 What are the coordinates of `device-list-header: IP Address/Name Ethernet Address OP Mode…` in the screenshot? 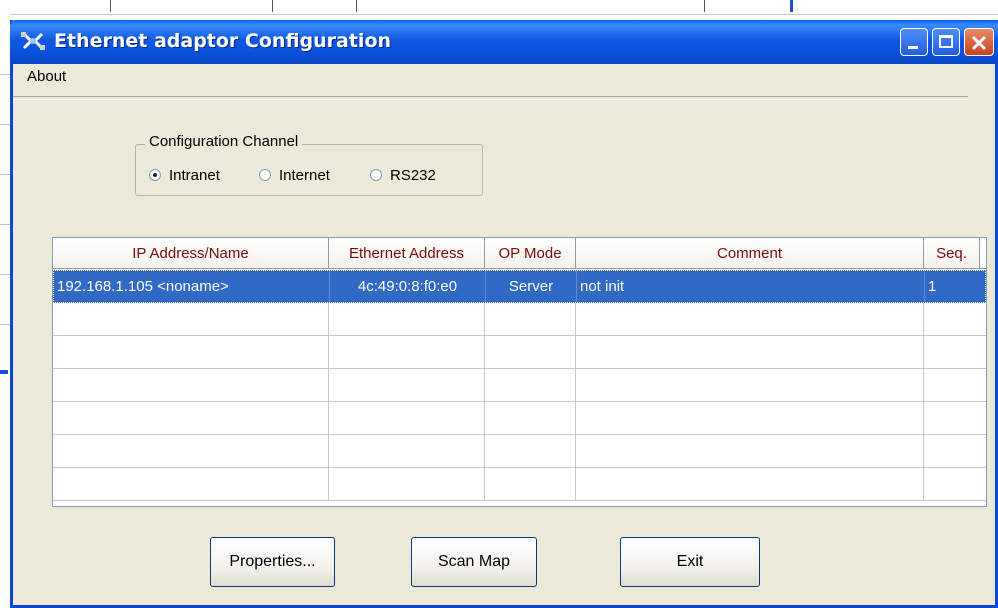 It's located at (519, 253).